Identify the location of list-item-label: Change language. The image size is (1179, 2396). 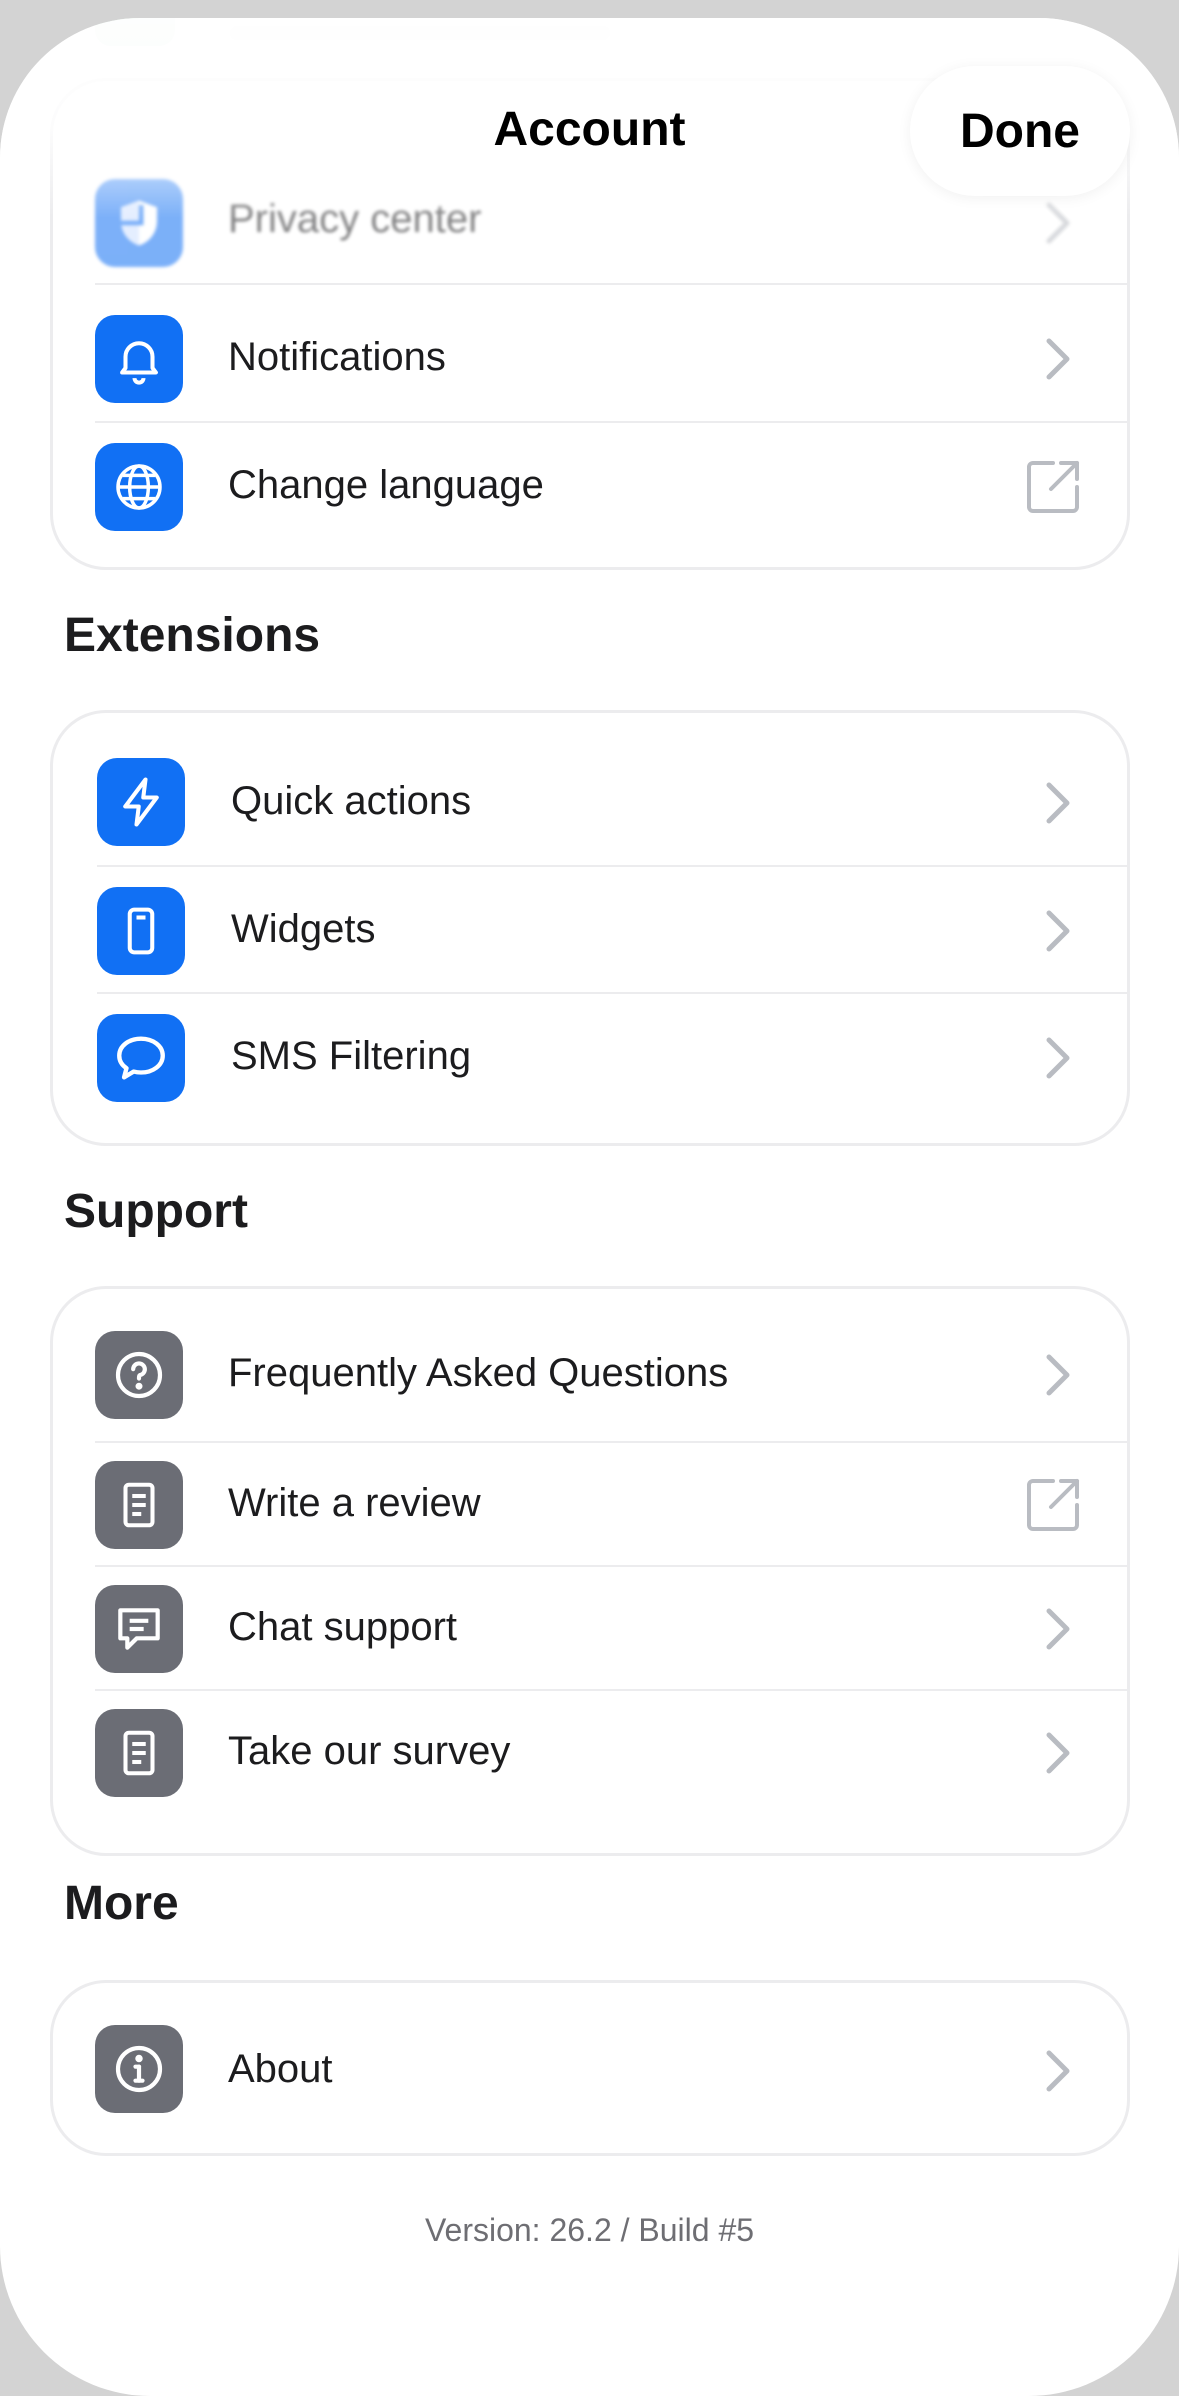
(386, 485).